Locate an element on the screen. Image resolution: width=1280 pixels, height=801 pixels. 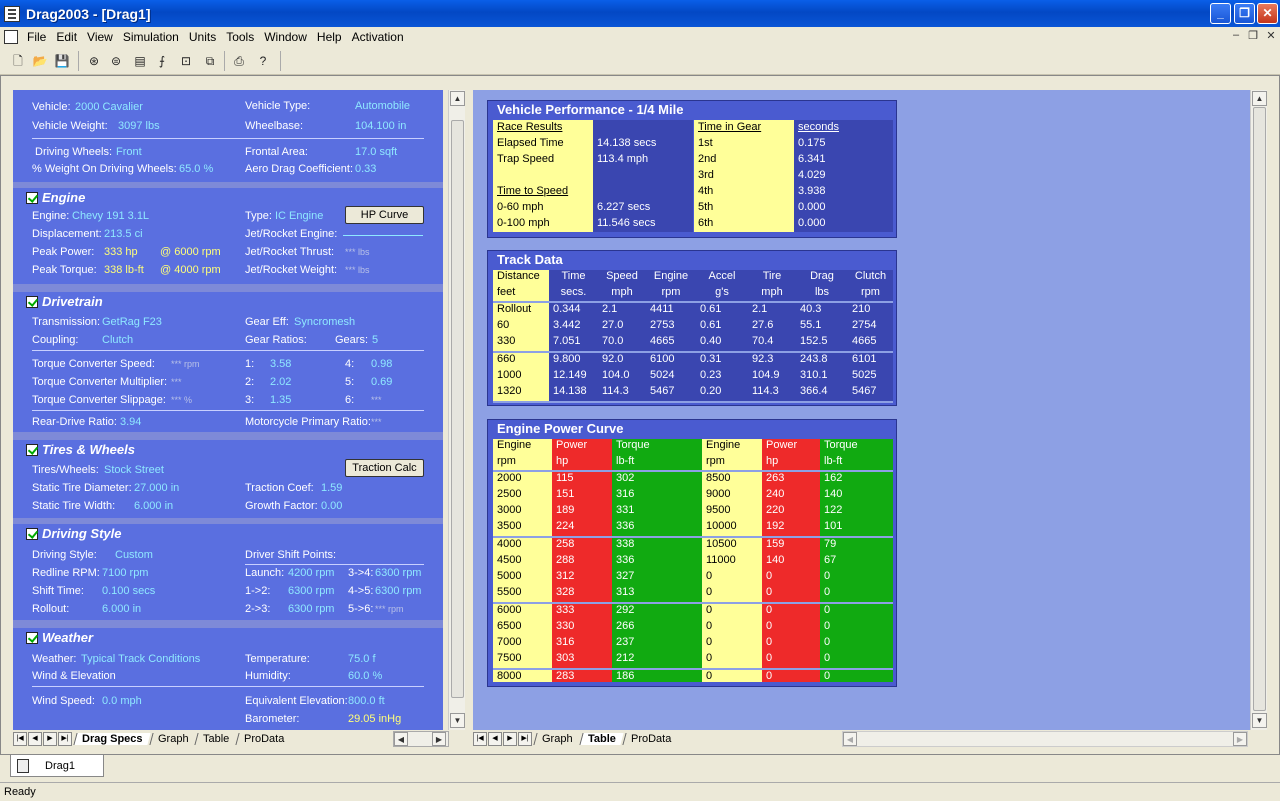
right-scroll-right-icon: ▶ is located at coordinates (1240, 739).